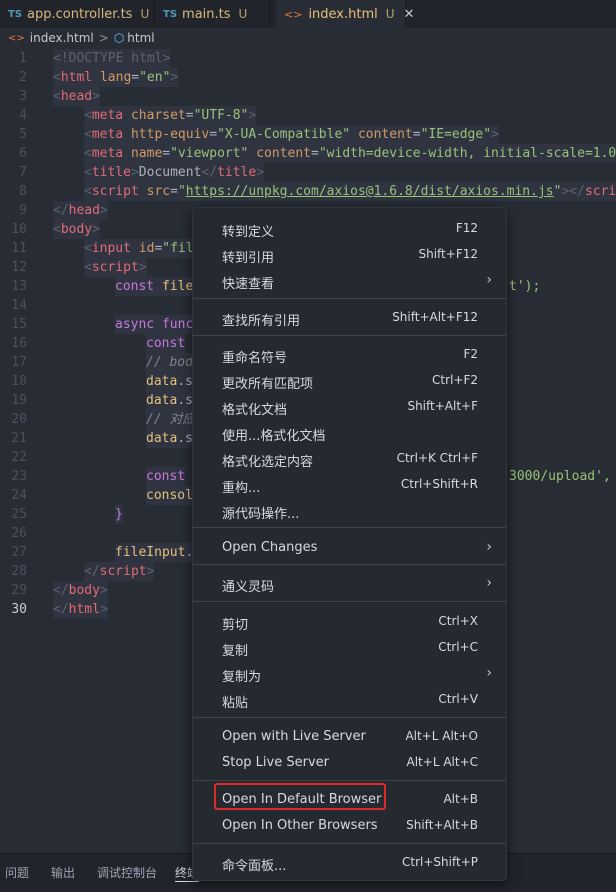 This screenshot has height=892, width=616. Describe the element at coordinates (80, 590) in the screenshot. I see `code-line-29: </body>` at that location.